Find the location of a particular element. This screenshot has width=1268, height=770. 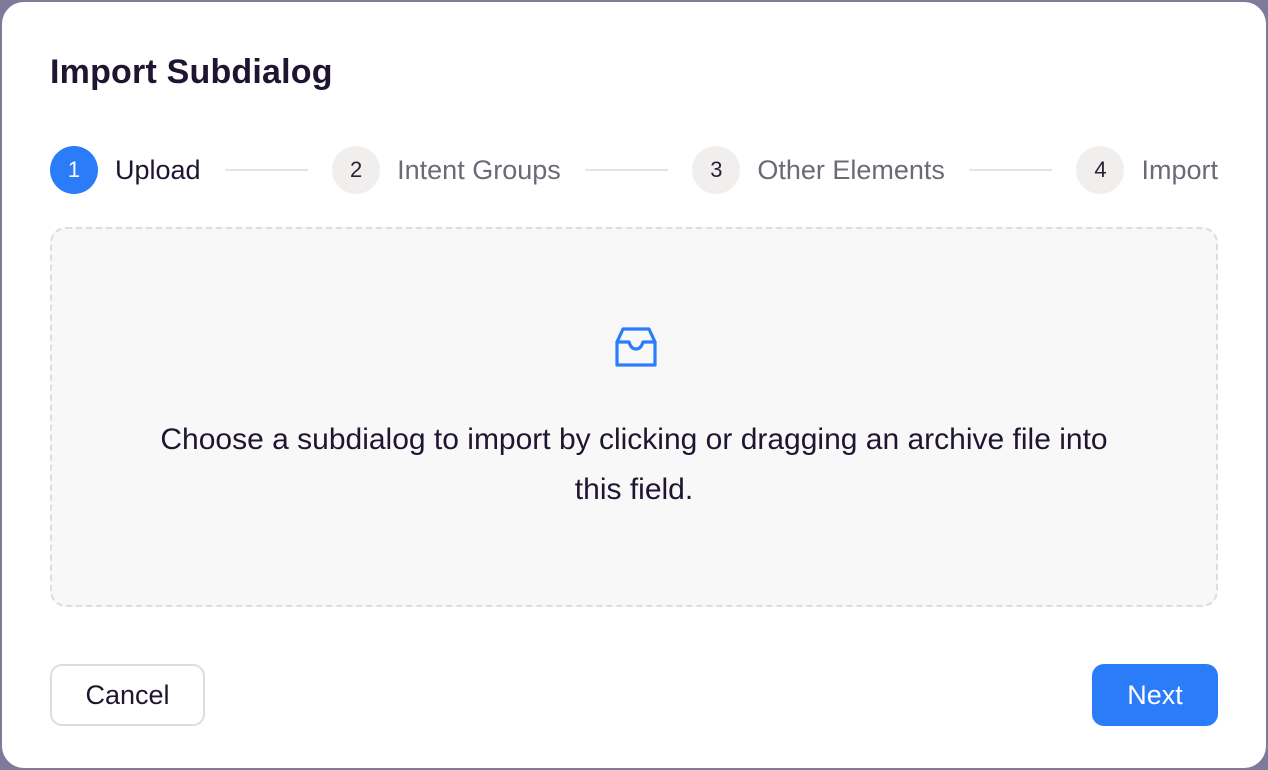

next-button: Next is located at coordinates (1155, 695).